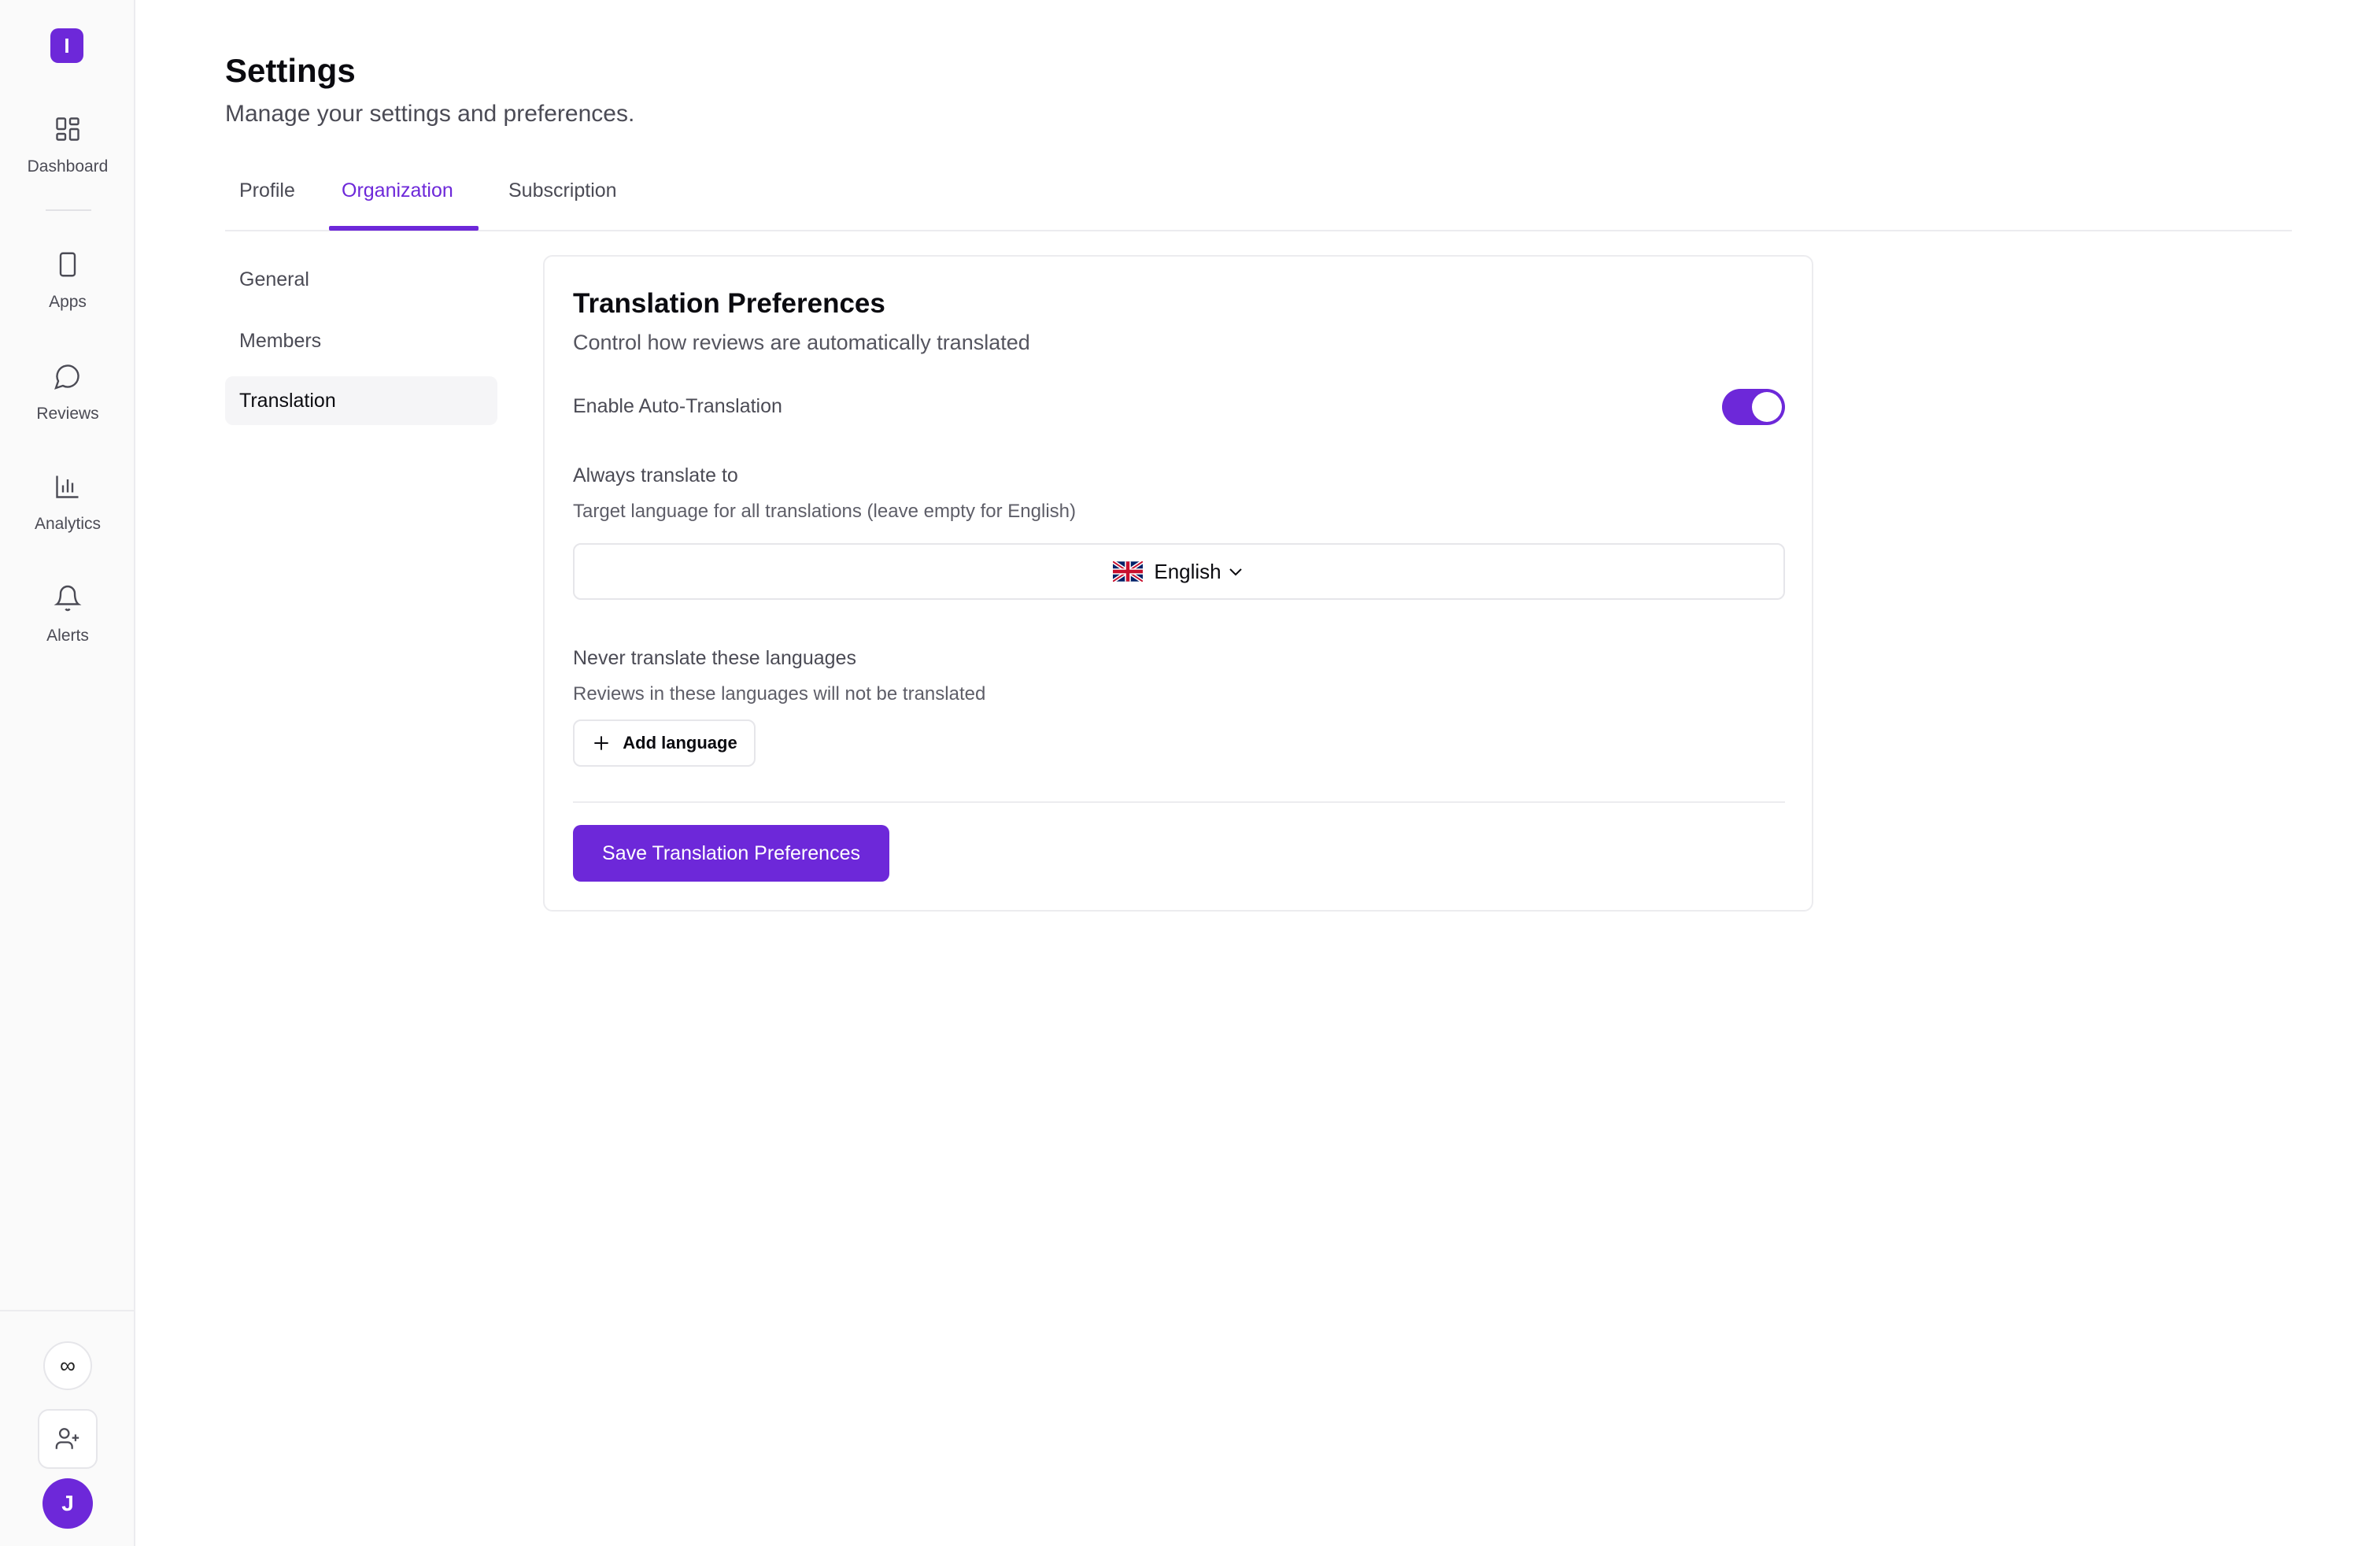 The width and height of the screenshot is (2380, 1546). Describe the element at coordinates (67, 129) in the screenshot. I see `dashboard-icon` at that location.